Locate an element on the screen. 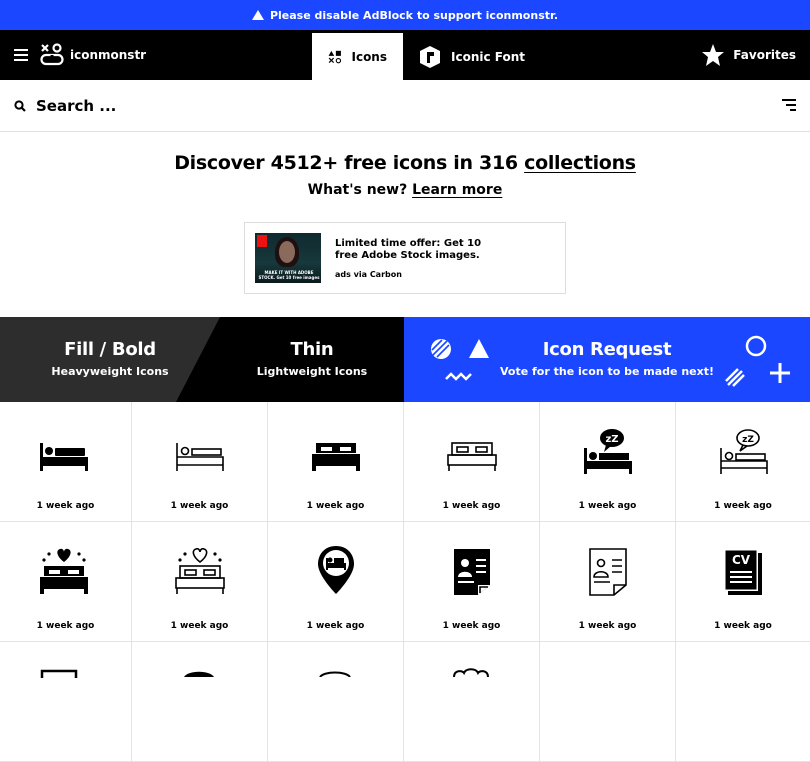  icon-tile: CV 1 week ago is located at coordinates (743, 582).